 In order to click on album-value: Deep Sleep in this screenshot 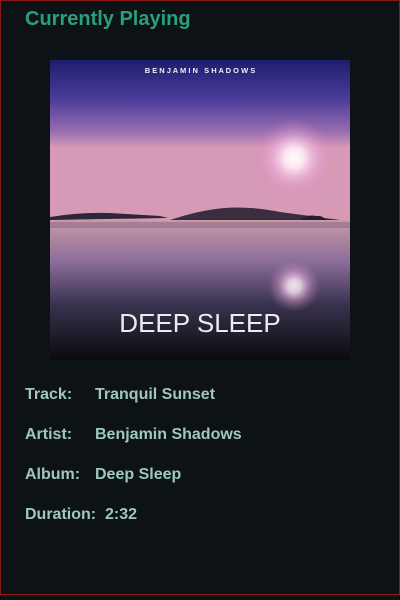, I will do `click(138, 474)`.